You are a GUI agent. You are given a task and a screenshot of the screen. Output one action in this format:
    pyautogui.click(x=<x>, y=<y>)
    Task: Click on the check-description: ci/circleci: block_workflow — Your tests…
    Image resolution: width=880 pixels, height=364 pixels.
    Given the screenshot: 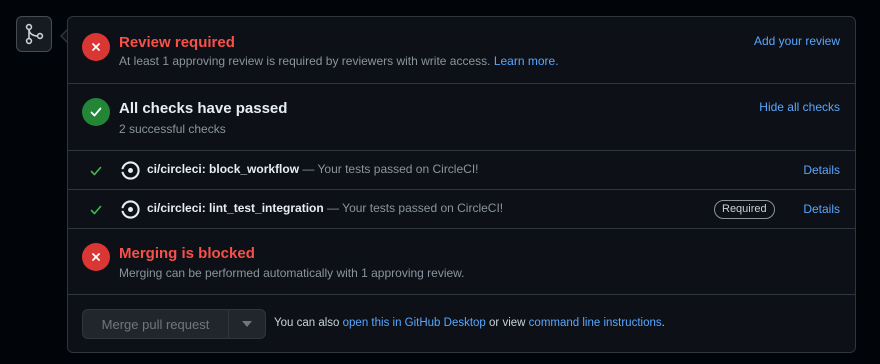 What is the action you would take?
    pyautogui.click(x=312, y=169)
    